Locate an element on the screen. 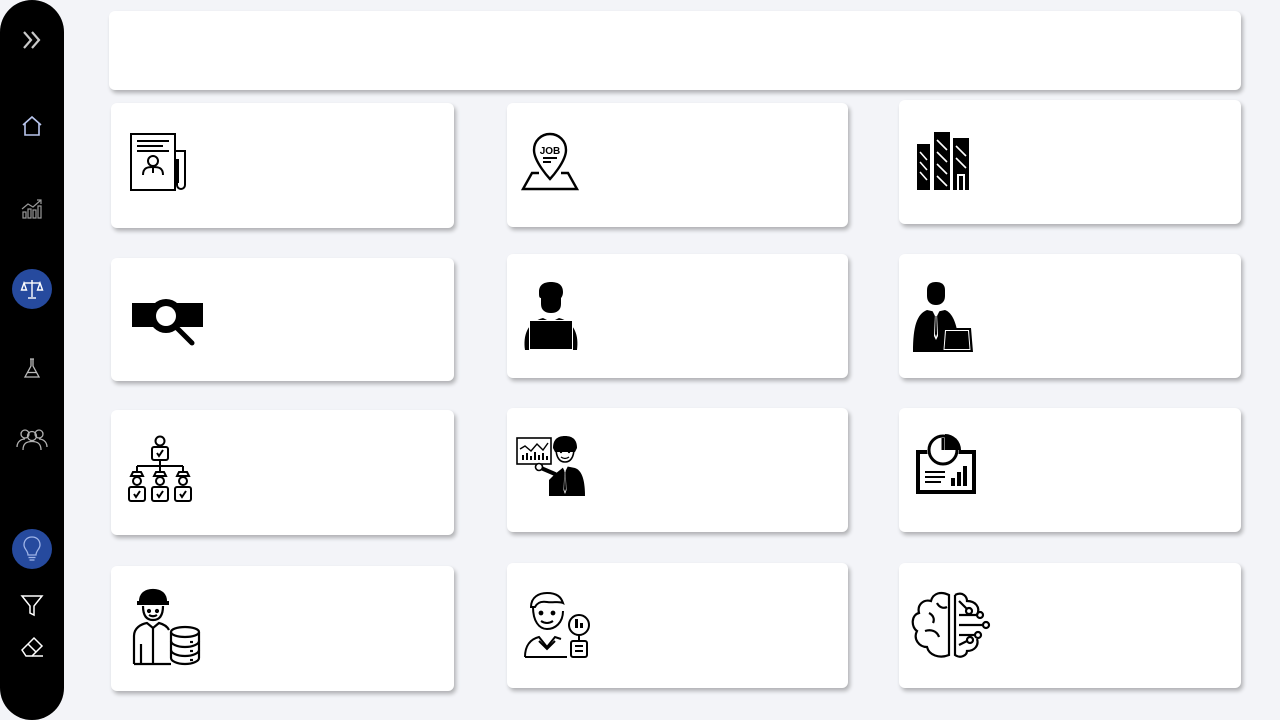 This screenshot has height=720, width=1280. expand-chevrons-icon is located at coordinates (32, 40).